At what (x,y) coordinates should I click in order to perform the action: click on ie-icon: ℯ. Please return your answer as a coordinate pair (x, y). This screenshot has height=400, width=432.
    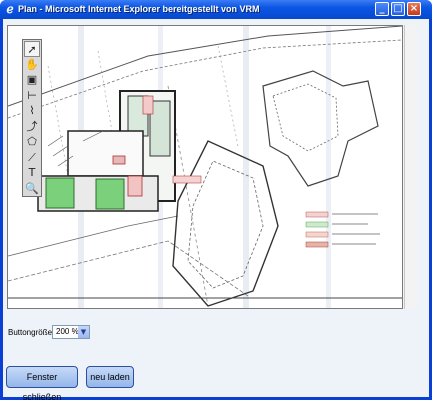
    Looking at the image, I should click on (10, 9).